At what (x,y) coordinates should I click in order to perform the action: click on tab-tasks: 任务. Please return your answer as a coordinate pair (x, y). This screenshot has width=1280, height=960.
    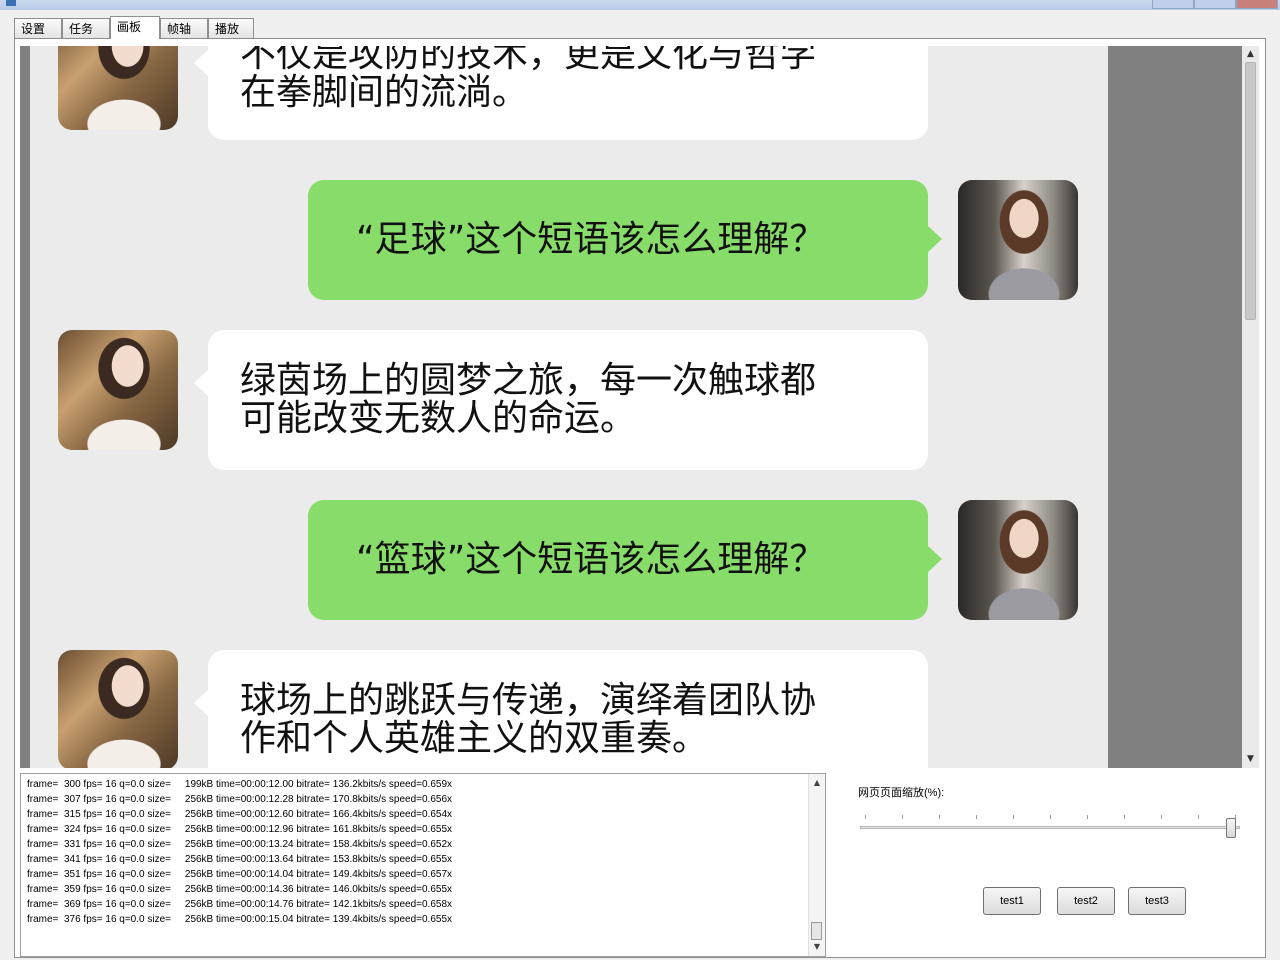
    Looking at the image, I should click on (86, 28).